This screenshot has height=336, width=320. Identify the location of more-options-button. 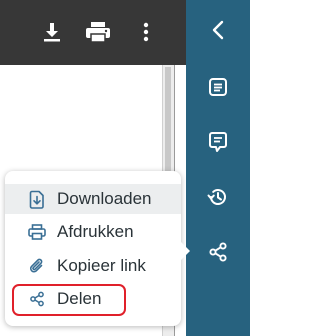
(146, 32).